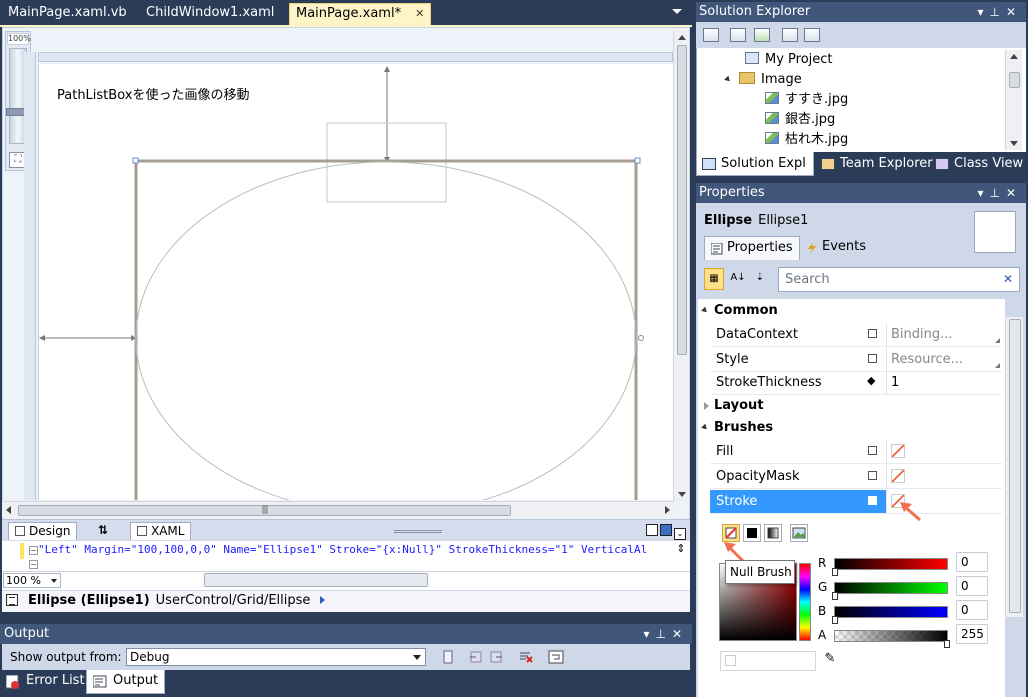 This screenshot has height=697, width=1028. What do you see at coordinates (233, 600) in the screenshot?
I see `breadcrumb-path: UserControl/Grid/Ellipse` at bounding box center [233, 600].